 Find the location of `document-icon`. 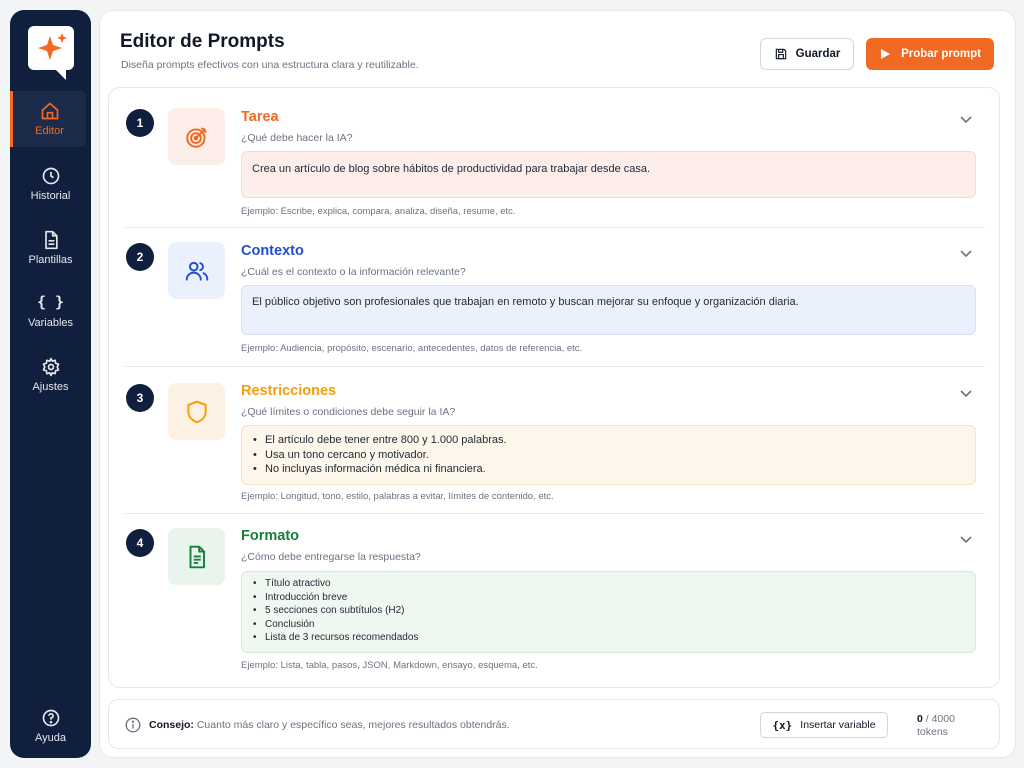

document-icon is located at coordinates (51, 239).